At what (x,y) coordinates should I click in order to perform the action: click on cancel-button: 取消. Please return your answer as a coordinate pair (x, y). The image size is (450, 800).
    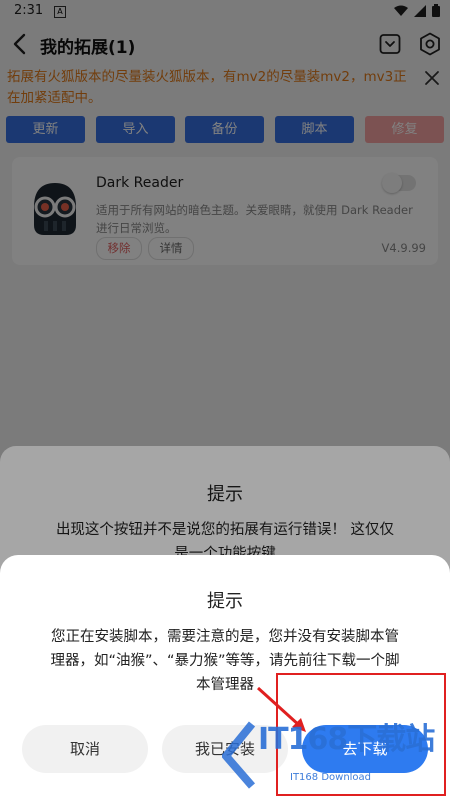
    Looking at the image, I should click on (85, 749).